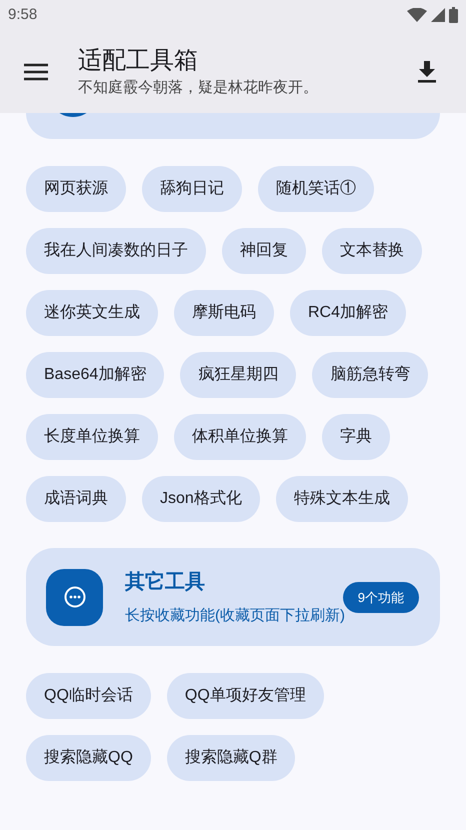  I want to click on tool-chip: 网页获源, so click(76, 189).